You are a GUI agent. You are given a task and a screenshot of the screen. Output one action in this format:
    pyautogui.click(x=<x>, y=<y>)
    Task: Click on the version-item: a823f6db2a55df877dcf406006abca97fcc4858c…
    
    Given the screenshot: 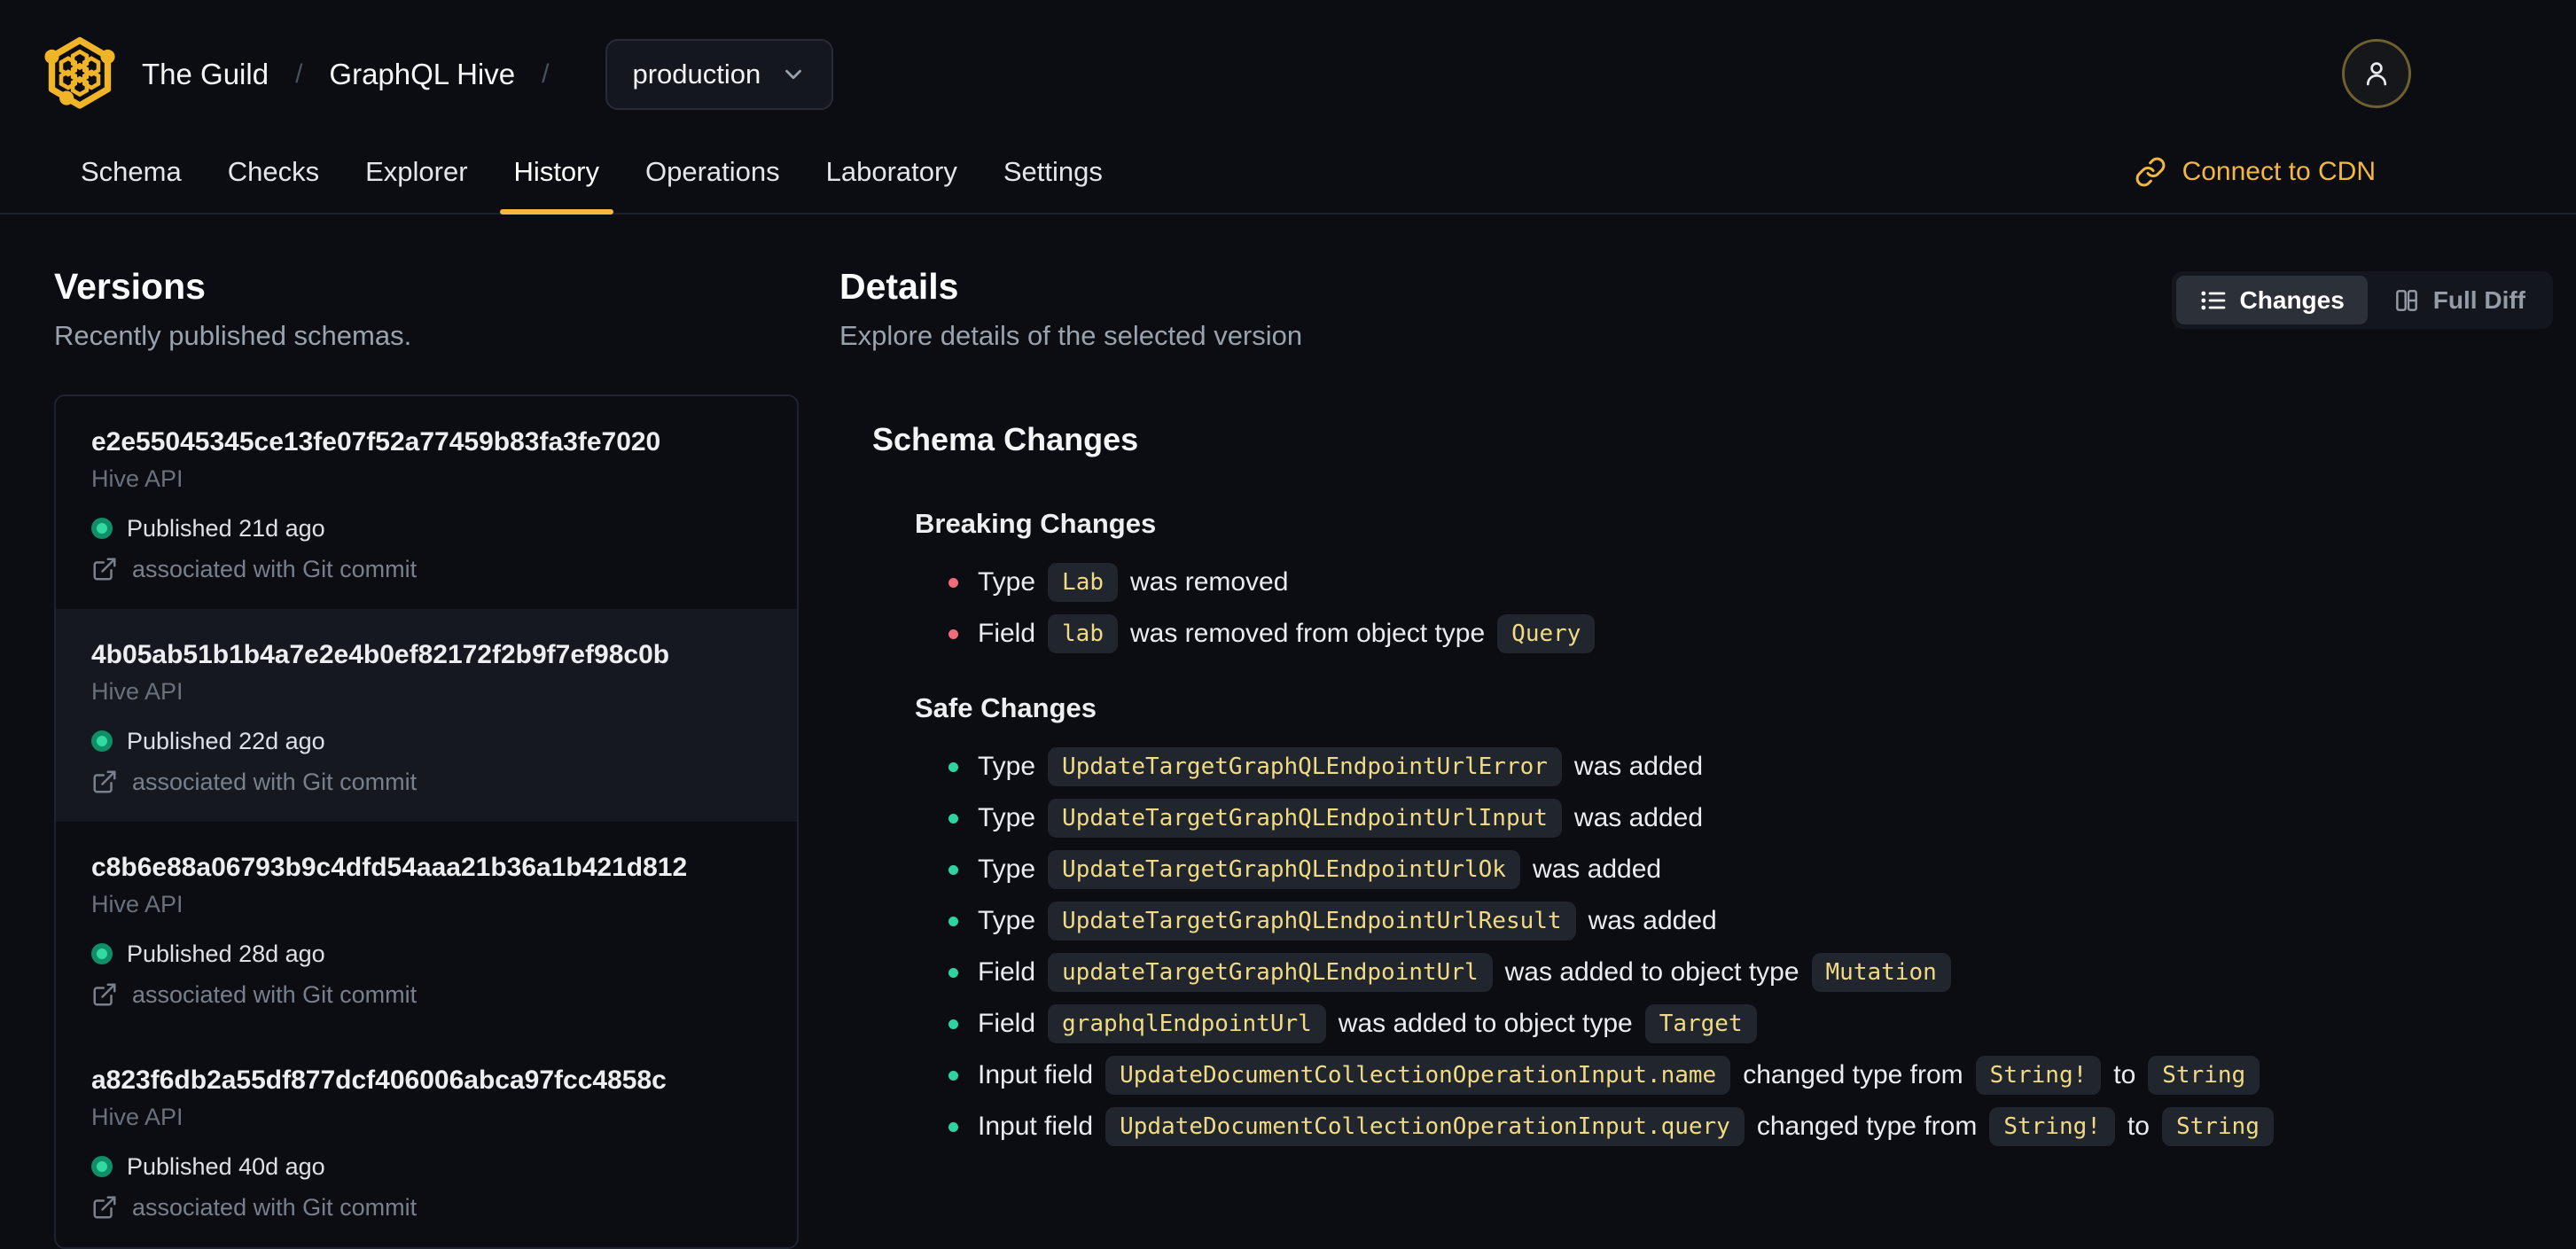 What is the action you would take?
    pyautogui.click(x=426, y=1140)
    